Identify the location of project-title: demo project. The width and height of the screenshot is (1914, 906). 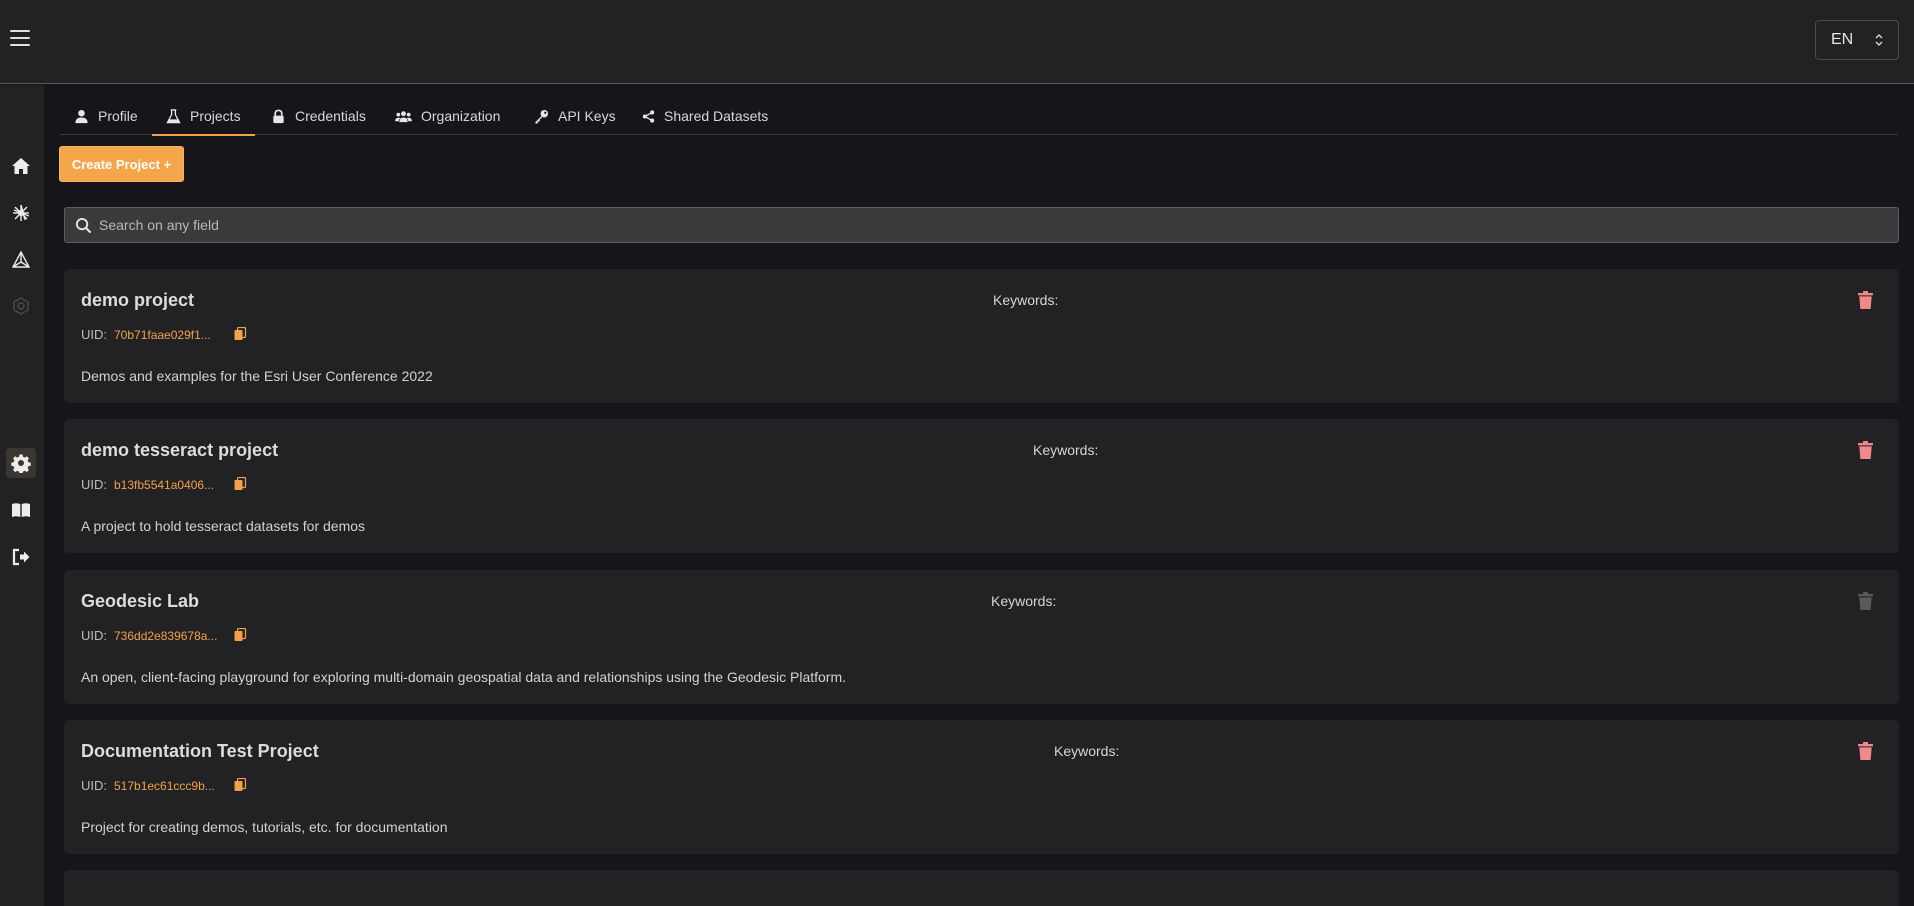
(137, 300).